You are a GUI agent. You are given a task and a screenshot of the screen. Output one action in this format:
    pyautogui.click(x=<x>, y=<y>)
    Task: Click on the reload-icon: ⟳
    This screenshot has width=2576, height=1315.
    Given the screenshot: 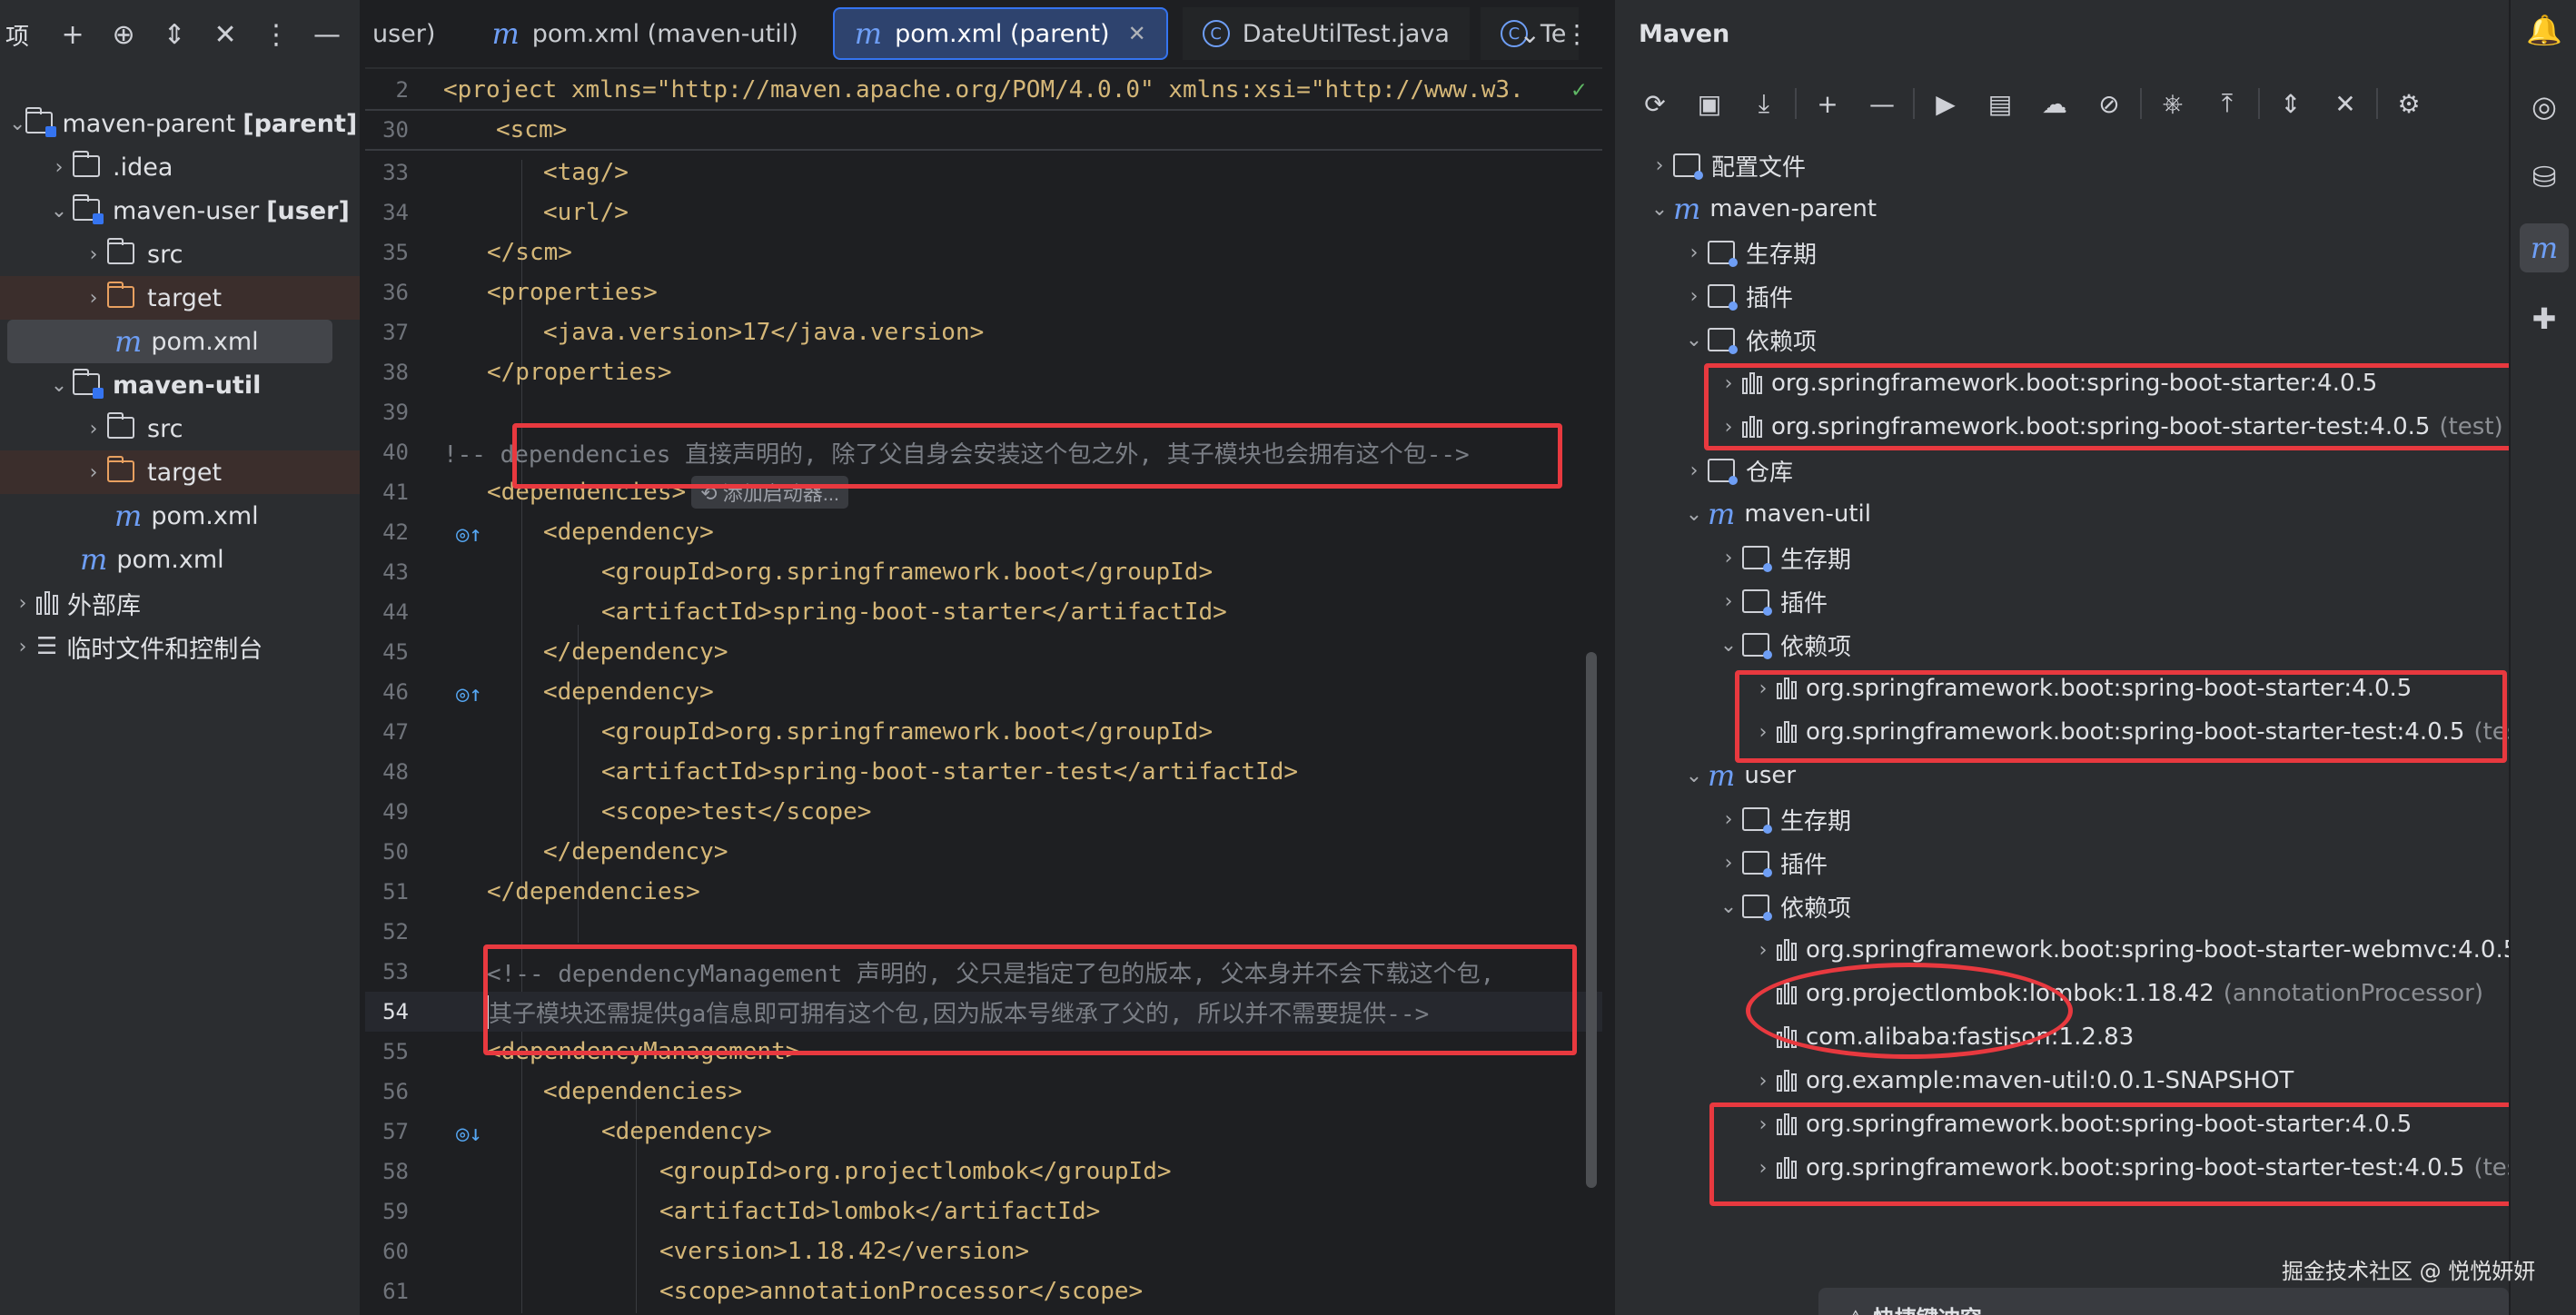 What is the action you would take?
    pyautogui.click(x=1655, y=104)
    